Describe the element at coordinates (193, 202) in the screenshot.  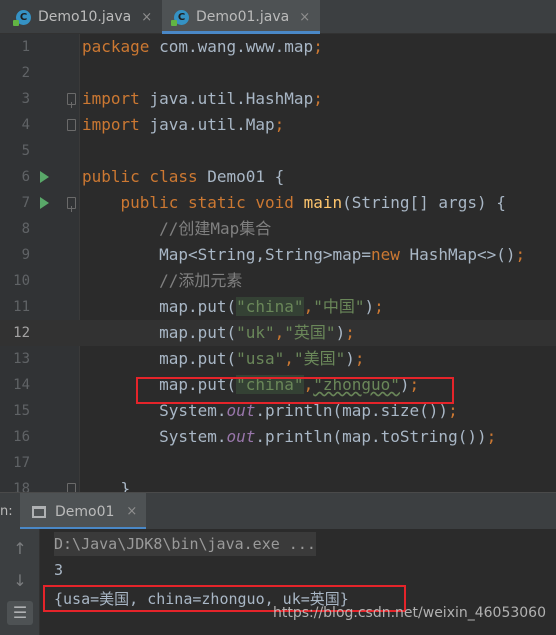
I see `code-token: public static void` at that location.